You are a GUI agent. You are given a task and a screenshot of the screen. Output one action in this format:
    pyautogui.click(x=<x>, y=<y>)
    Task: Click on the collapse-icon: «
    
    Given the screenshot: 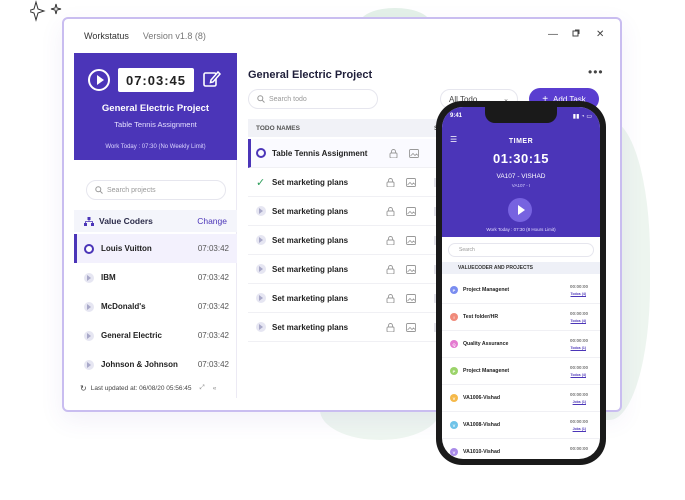 What is the action you would take?
    pyautogui.click(x=215, y=388)
    